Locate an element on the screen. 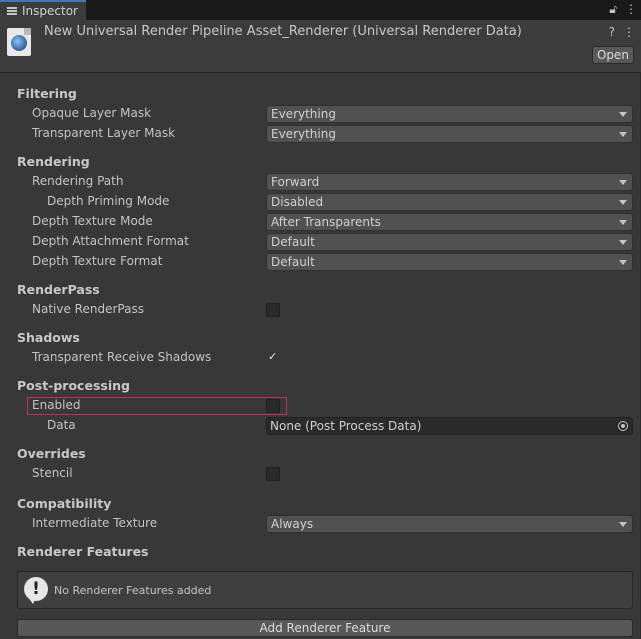  tab-bar: Inspector 🔓︎ ⋮ is located at coordinates (320, 10).